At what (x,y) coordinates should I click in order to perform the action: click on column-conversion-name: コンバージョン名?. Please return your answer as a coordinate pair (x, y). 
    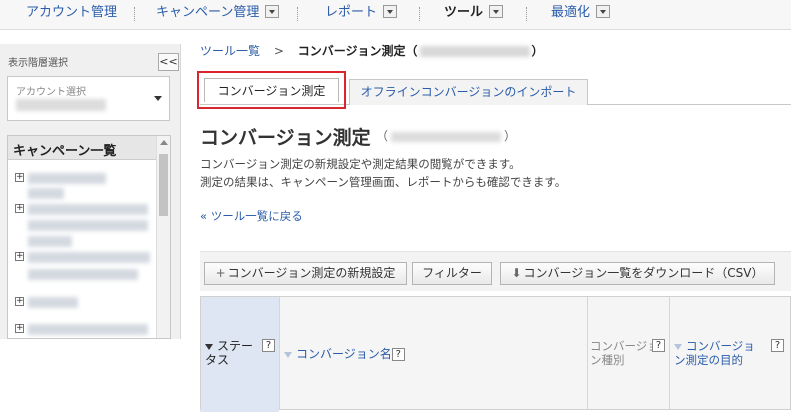
    Looking at the image, I should click on (434, 353).